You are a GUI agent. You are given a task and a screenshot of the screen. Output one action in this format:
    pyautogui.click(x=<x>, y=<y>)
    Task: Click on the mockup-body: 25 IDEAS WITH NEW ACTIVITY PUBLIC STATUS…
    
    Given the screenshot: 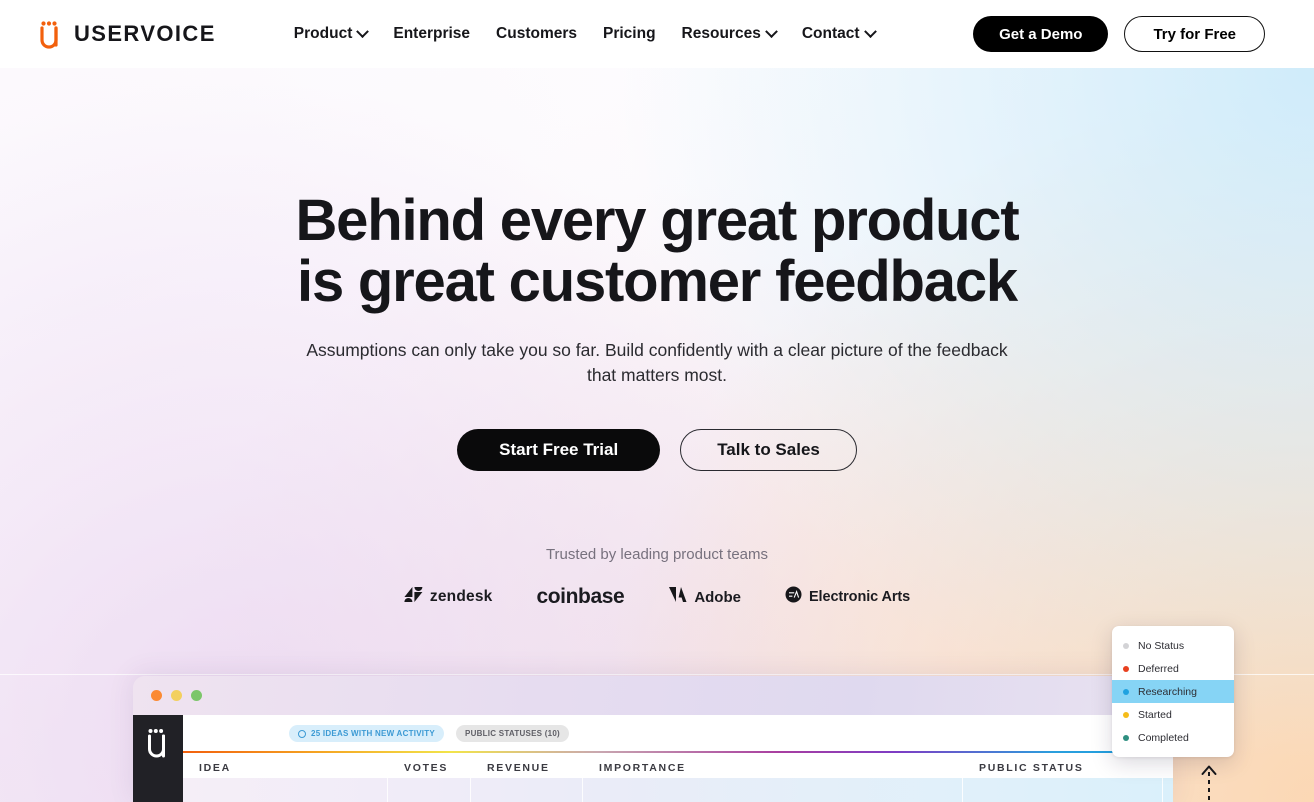 What is the action you would take?
    pyautogui.click(x=653, y=758)
    